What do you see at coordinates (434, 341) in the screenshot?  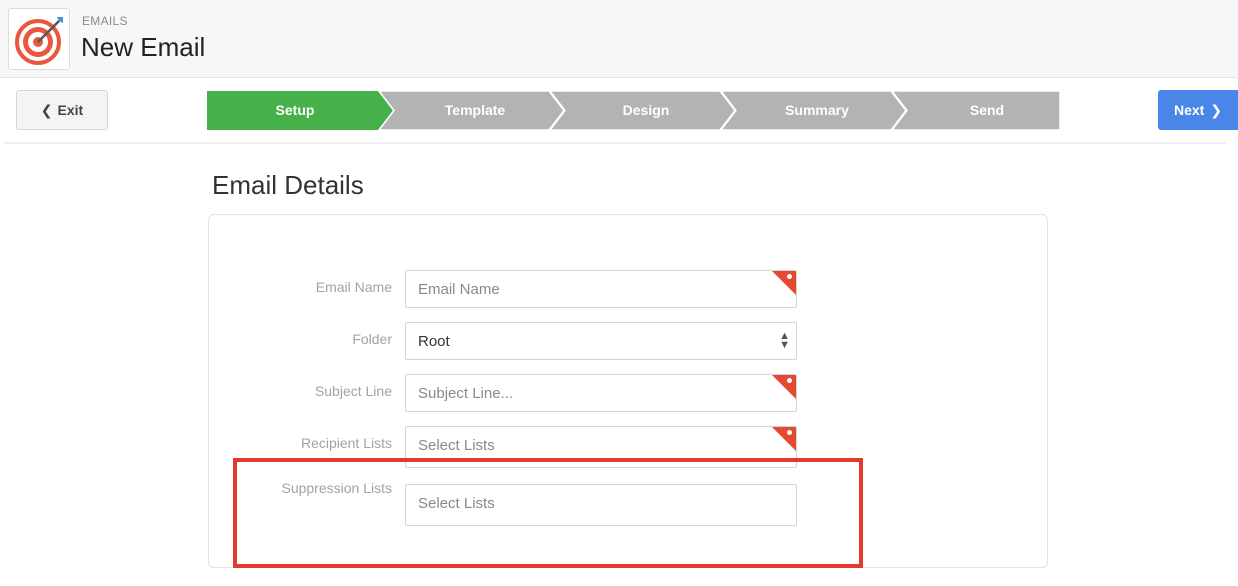 I see `folder-select-value: Root` at bounding box center [434, 341].